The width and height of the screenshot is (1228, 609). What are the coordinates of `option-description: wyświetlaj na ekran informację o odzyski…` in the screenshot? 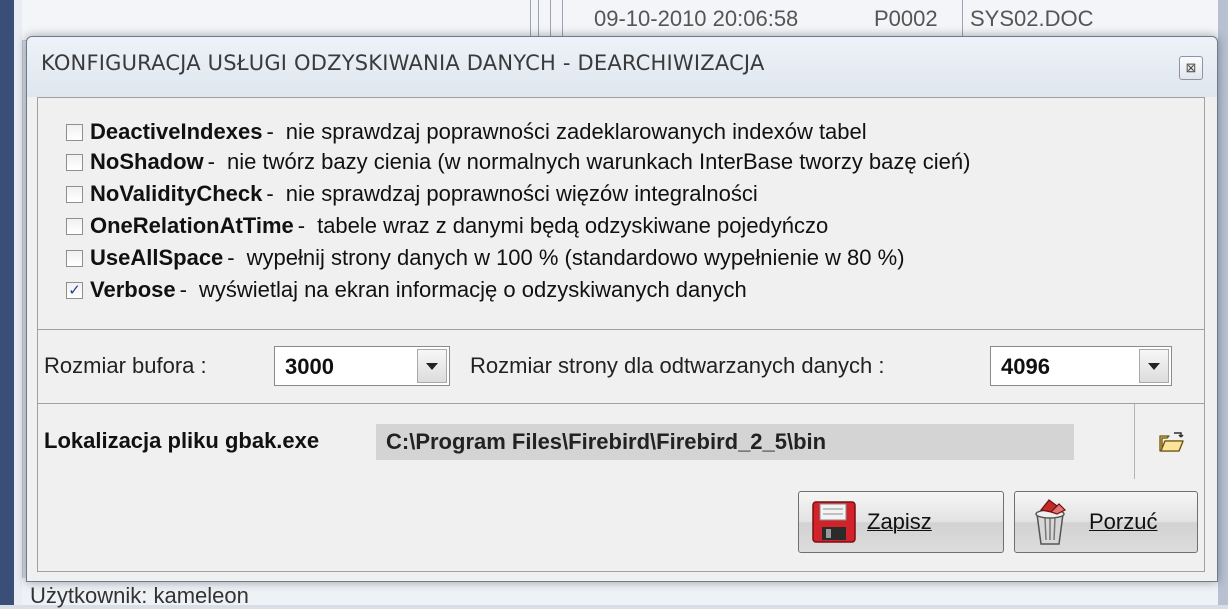 It's located at (472, 289).